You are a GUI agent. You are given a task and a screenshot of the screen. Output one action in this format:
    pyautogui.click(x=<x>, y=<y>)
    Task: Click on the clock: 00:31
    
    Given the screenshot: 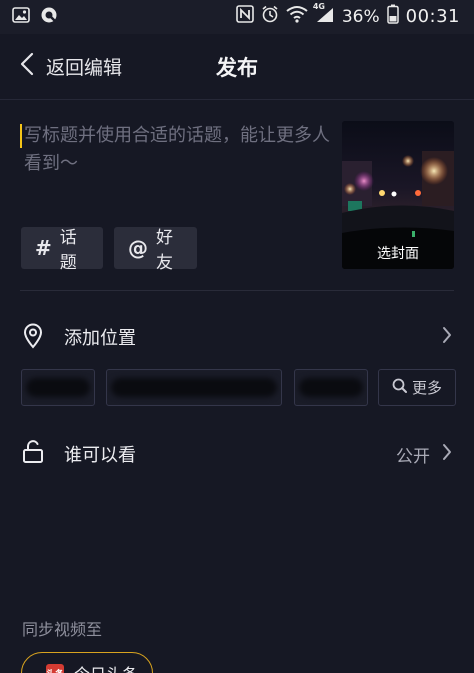 What is the action you would take?
    pyautogui.click(x=432, y=16)
    